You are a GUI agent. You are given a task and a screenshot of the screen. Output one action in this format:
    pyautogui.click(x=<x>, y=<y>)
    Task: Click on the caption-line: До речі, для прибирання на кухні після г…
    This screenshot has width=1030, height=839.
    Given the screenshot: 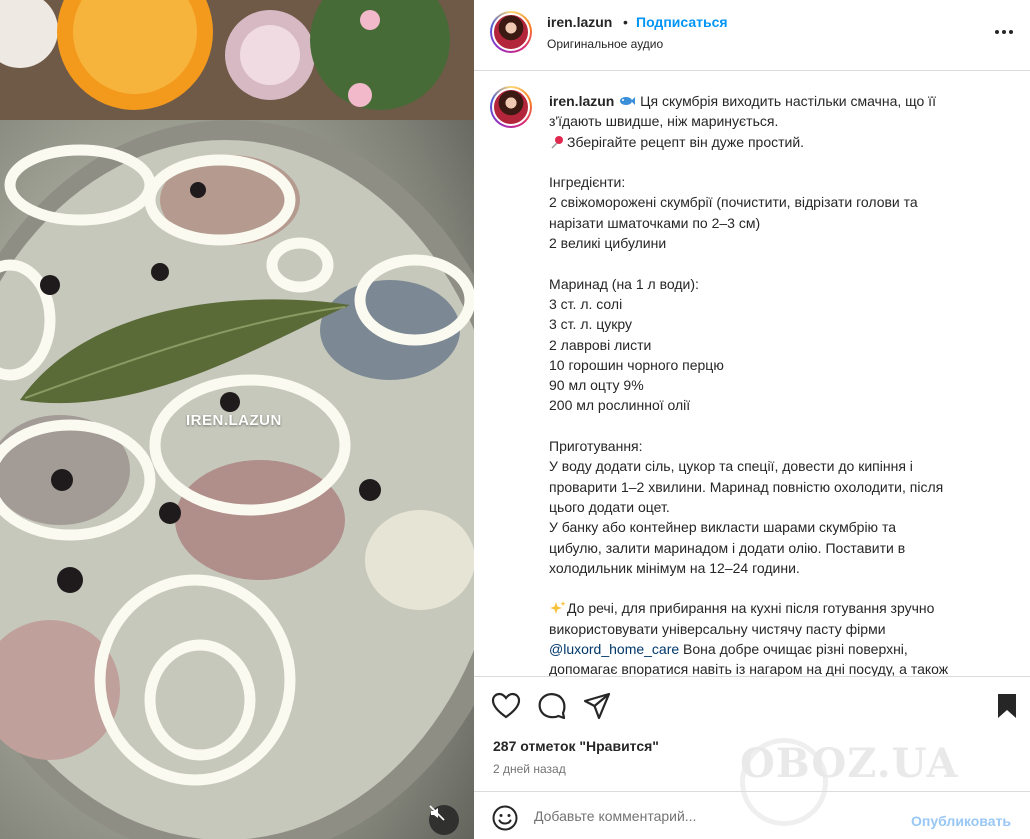 What is the action you would take?
    pyautogui.click(x=769, y=608)
    